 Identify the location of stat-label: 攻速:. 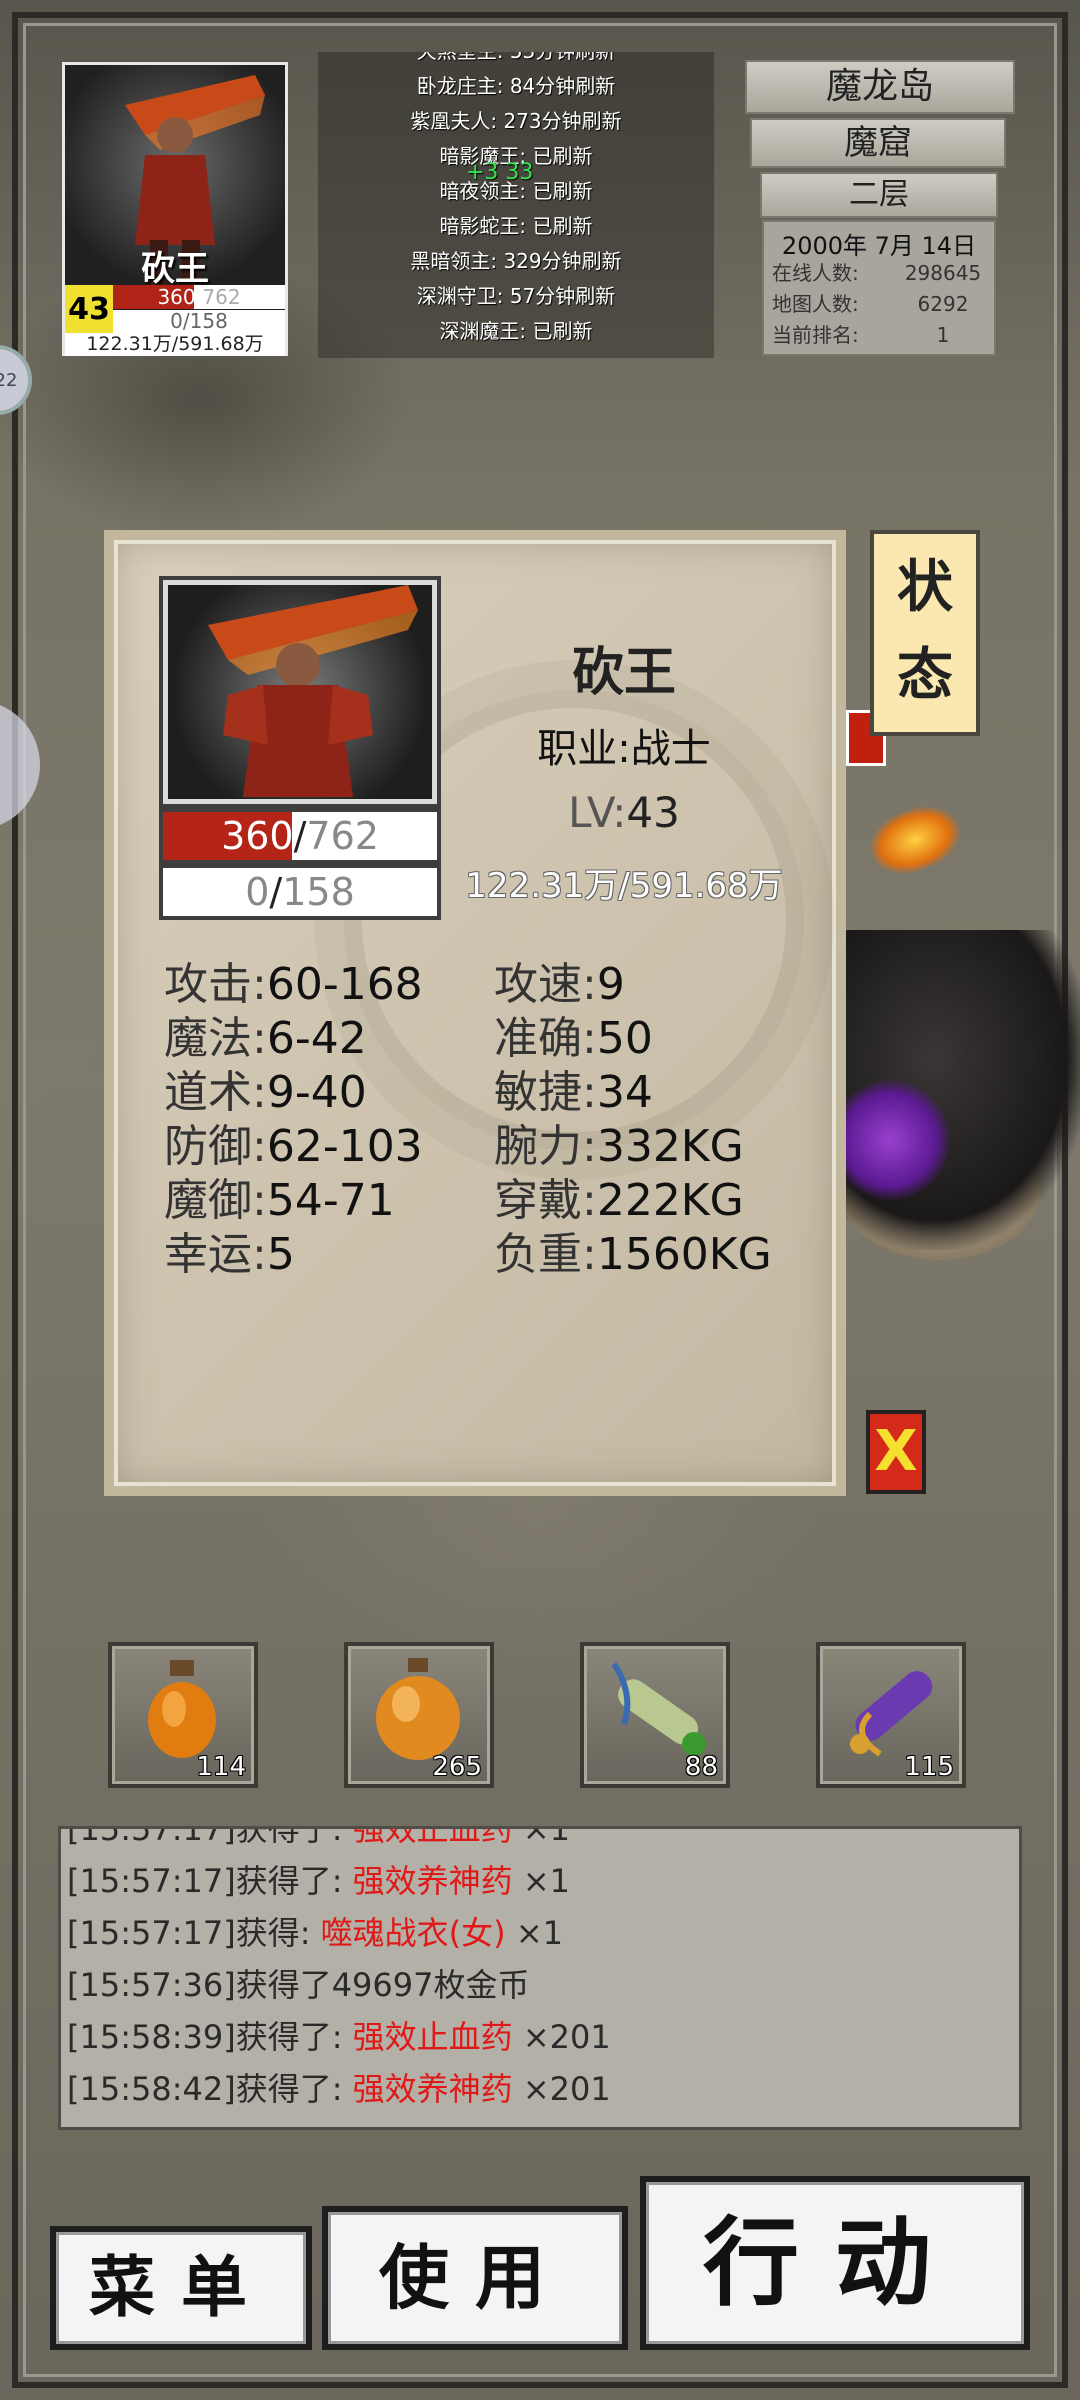
(545, 984).